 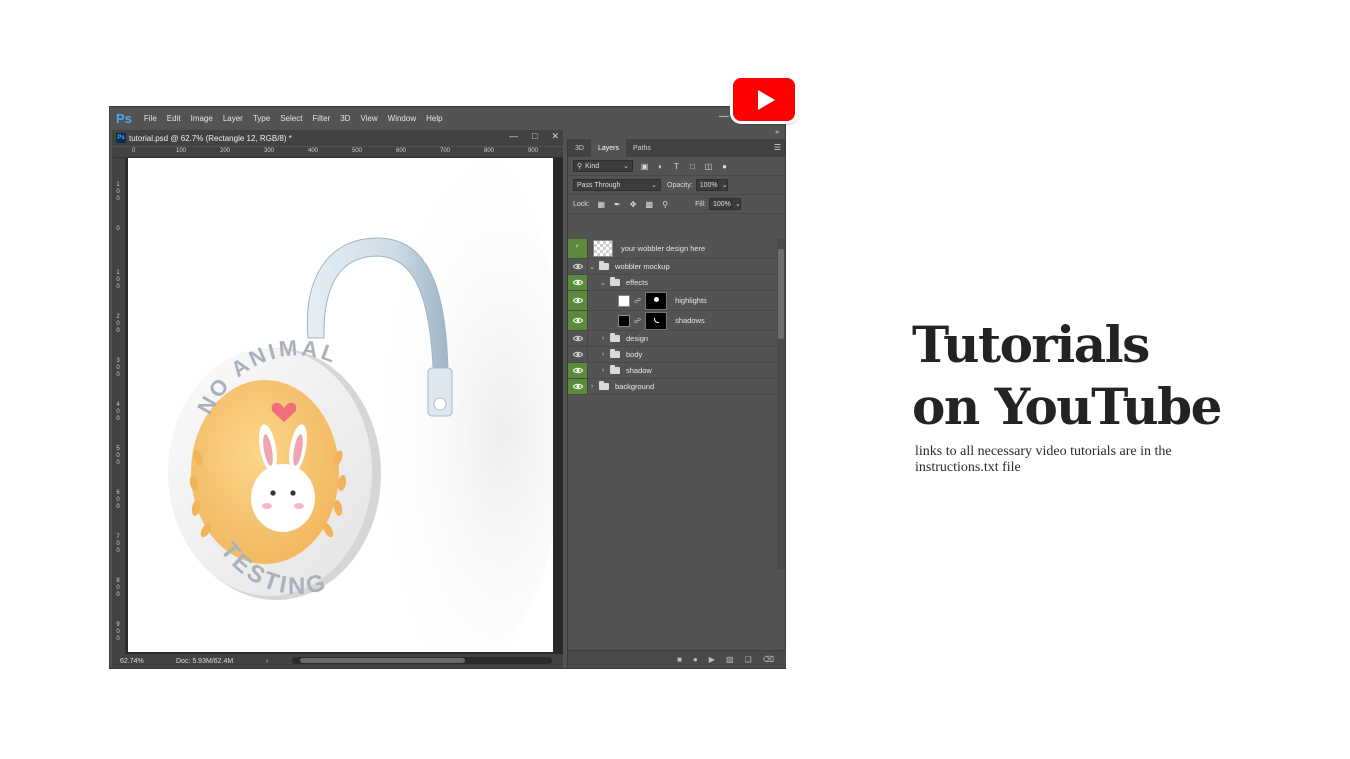 I want to click on menu-type: Type, so click(x=261, y=118).